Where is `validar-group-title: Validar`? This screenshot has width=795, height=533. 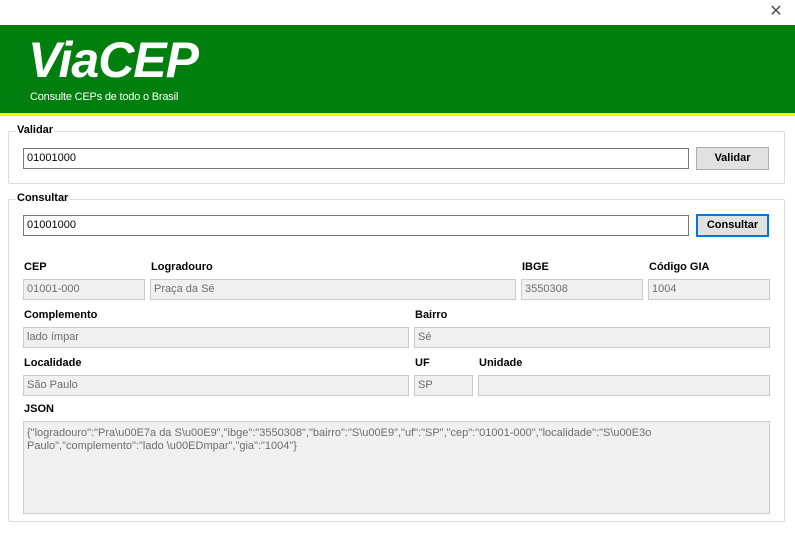 validar-group-title: Validar is located at coordinates (35, 130).